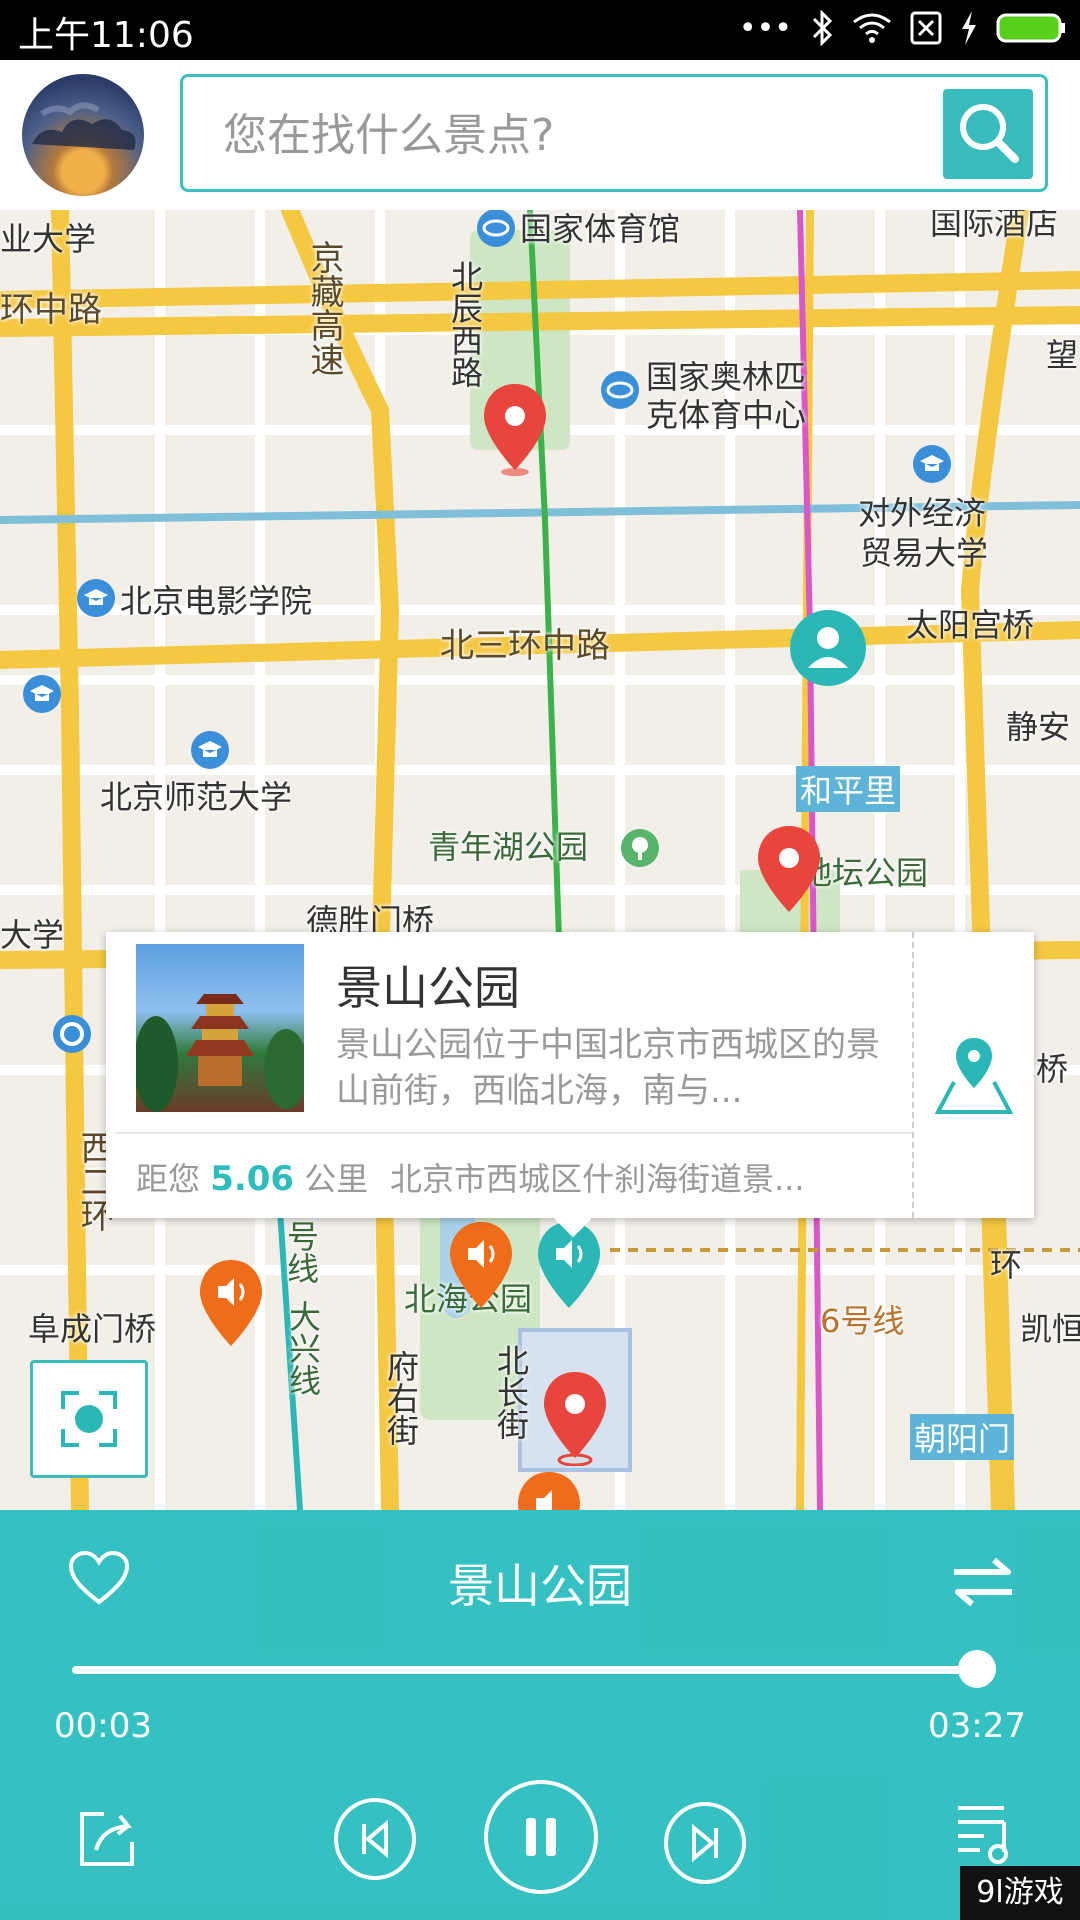 This screenshot has height=1920, width=1080. What do you see at coordinates (926, 28) in the screenshot?
I see `no-sim-icon` at bounding box center [926, 28].